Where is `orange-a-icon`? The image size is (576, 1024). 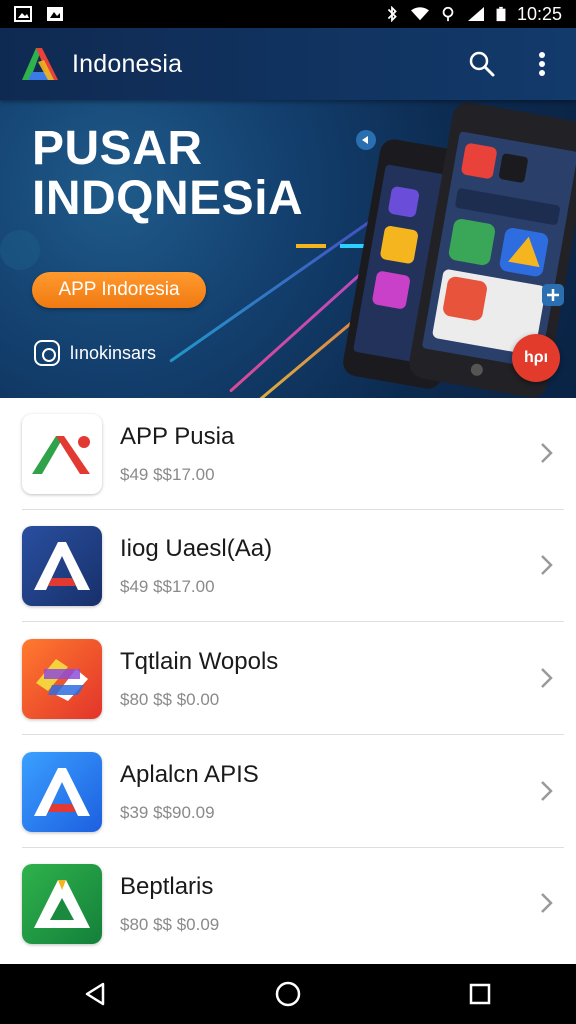
orange-a-icon is located at coordinates (62, 679).